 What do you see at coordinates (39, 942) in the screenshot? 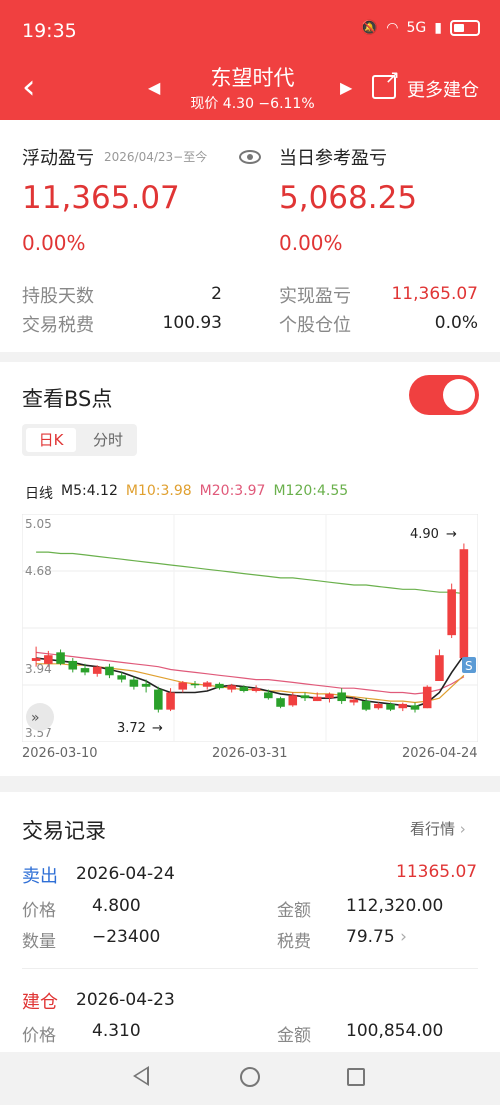
I see `record-qty-label: 数量` at bounding box center [39, 942].